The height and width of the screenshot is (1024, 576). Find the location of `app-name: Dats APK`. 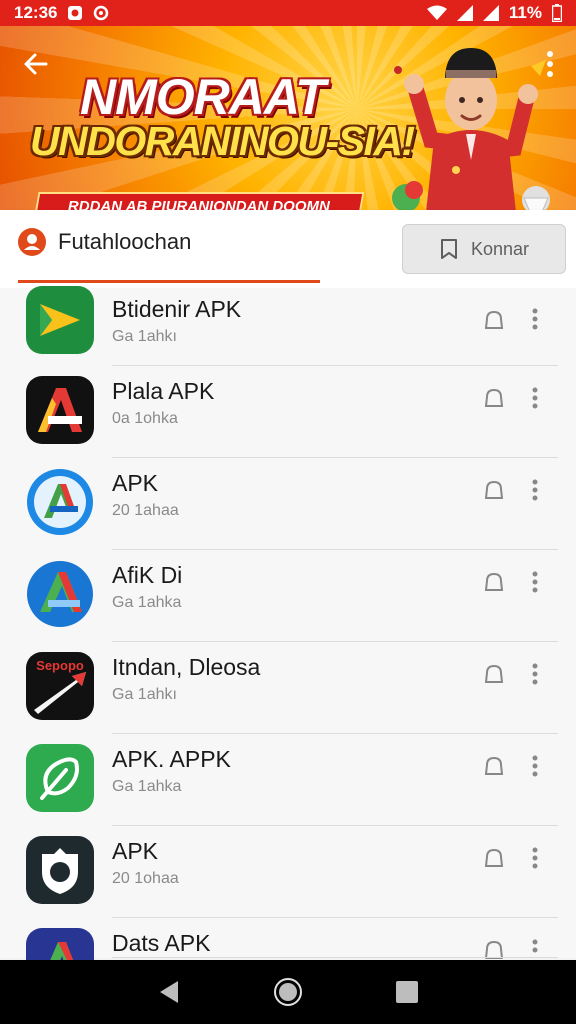

app-name: Dats APK is located at coordinates (161, 943).